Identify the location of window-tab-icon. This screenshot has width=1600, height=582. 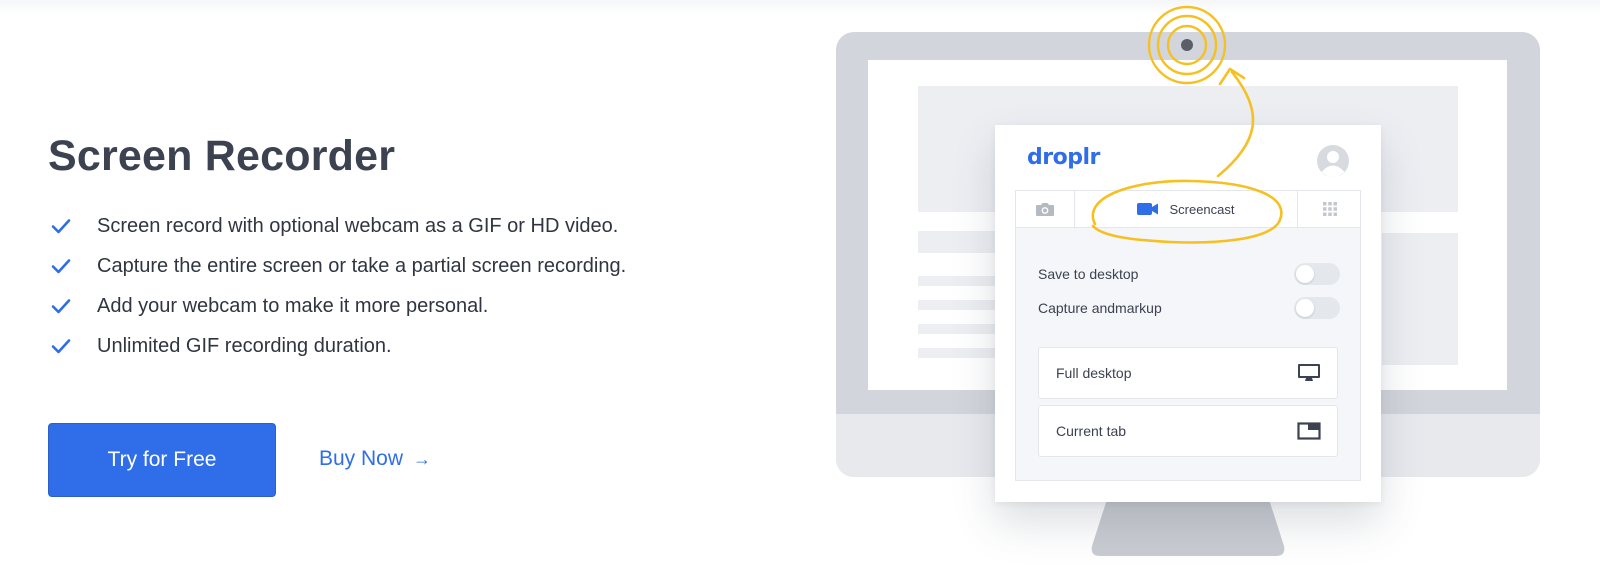
(1309, 431).